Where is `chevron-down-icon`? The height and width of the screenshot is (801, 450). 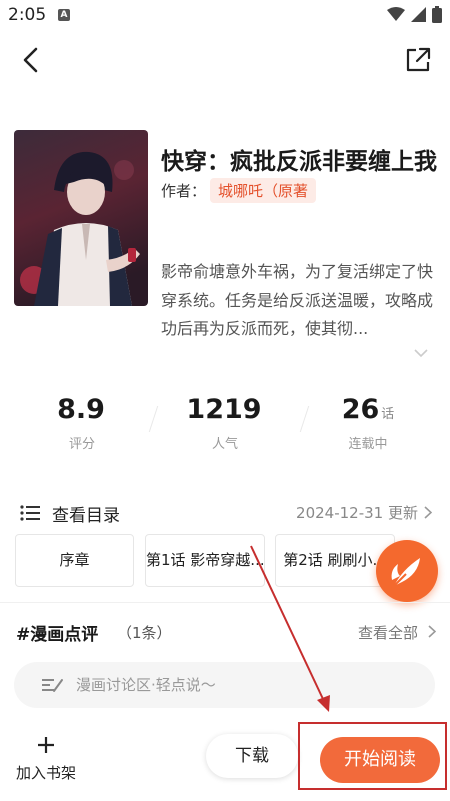
chevron-down-icon is located at coordinates (421, 353).